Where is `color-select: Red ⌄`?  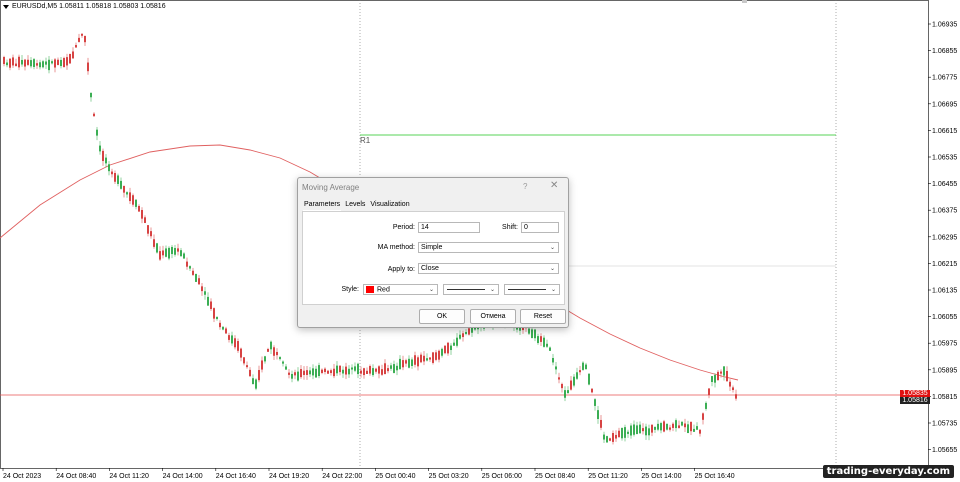 color-select: Red ⌄ is located at coordinates (400, 289).